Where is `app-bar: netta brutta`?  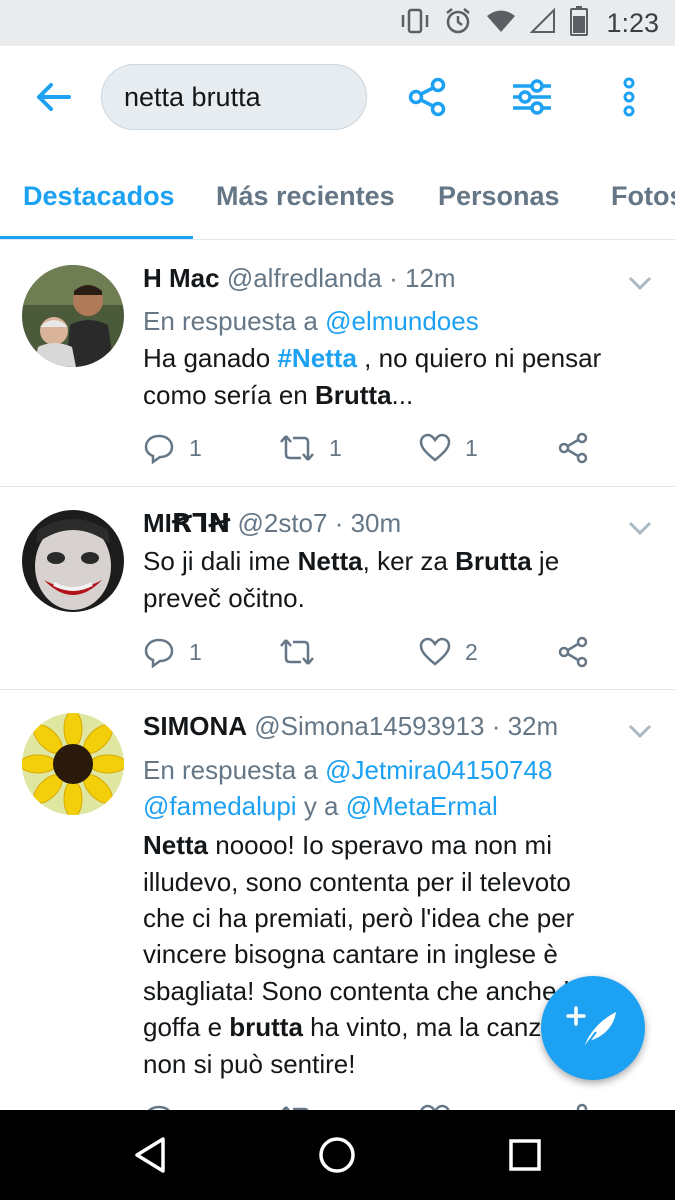
app-bar: netta brutta is located at coordinates (337, 98).